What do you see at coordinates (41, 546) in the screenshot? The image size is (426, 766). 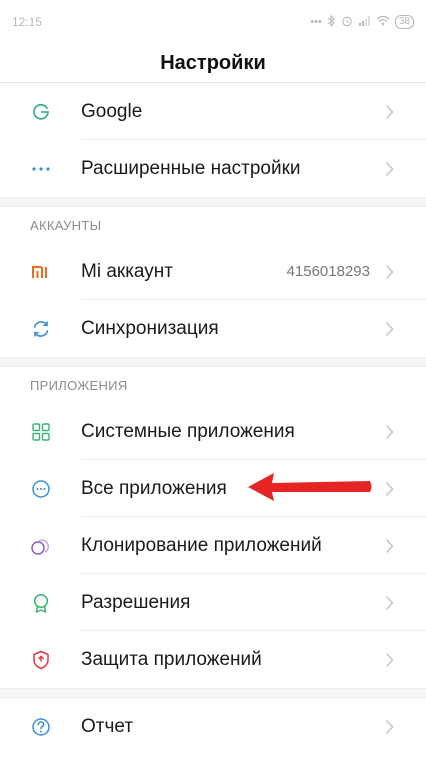 I see `clone-icon` at bounding box center [41, 546].